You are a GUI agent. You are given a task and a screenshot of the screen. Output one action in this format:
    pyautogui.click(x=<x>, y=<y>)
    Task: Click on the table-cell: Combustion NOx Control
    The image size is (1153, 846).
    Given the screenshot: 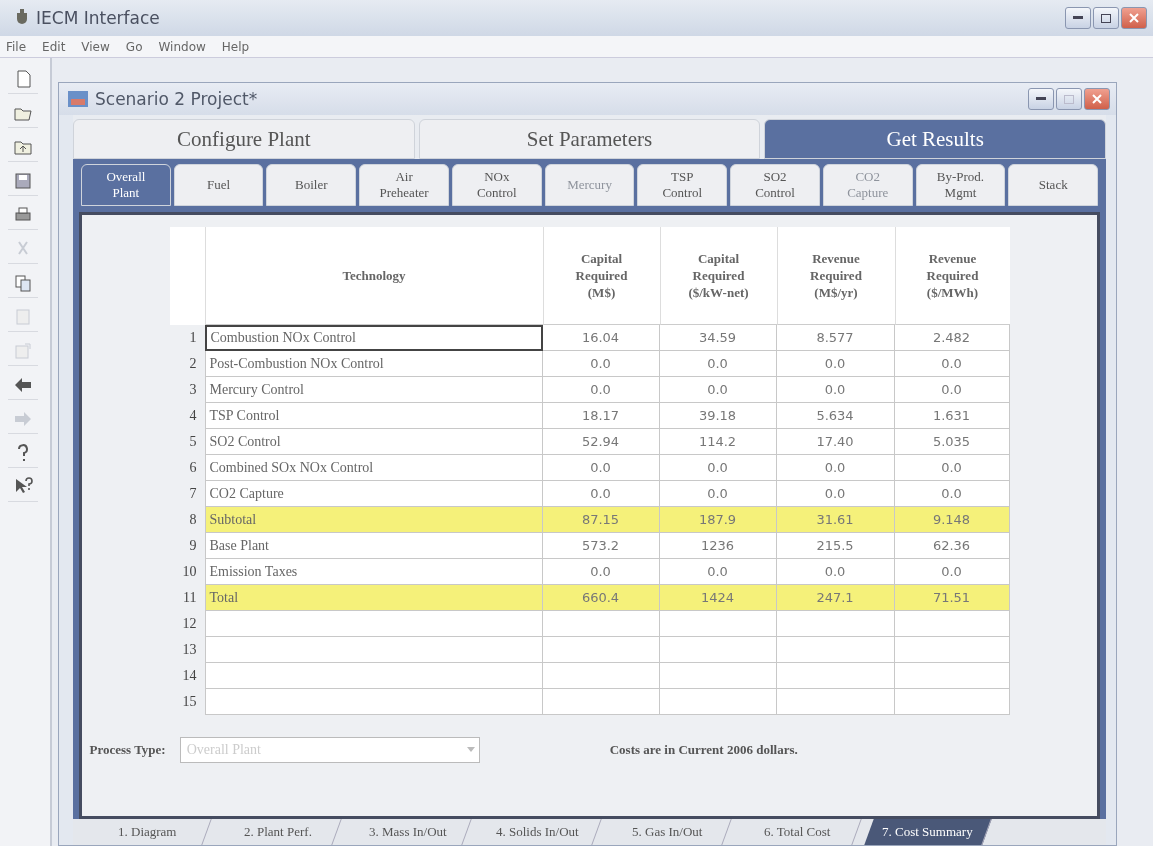 What is the action you would take?
    pyautogui.click(x=373, y=338)
    